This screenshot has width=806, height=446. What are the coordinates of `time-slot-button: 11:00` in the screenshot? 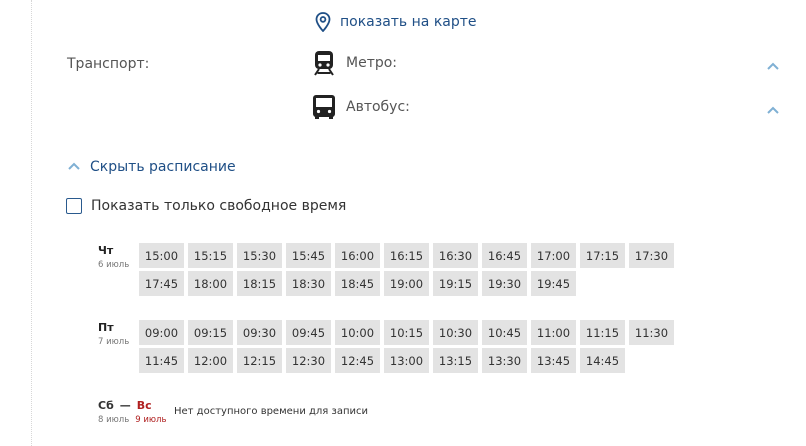 It's located at (553, 332).